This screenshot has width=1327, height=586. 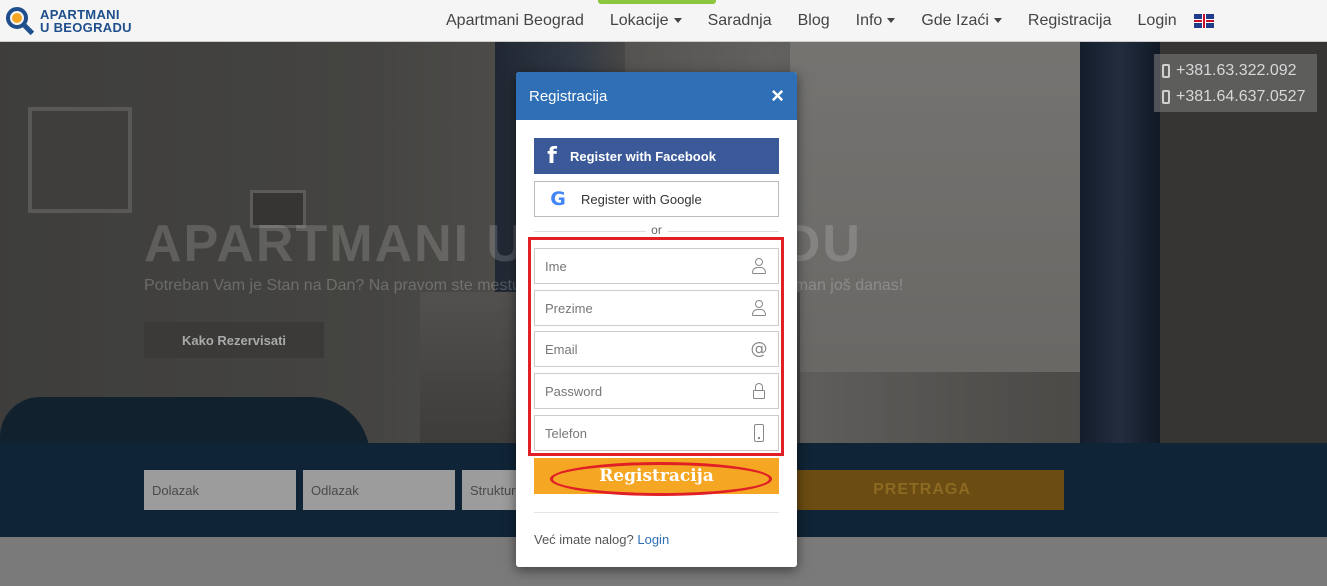 I want to click on magnifier-logo-icon, so click(x=20, y=21).